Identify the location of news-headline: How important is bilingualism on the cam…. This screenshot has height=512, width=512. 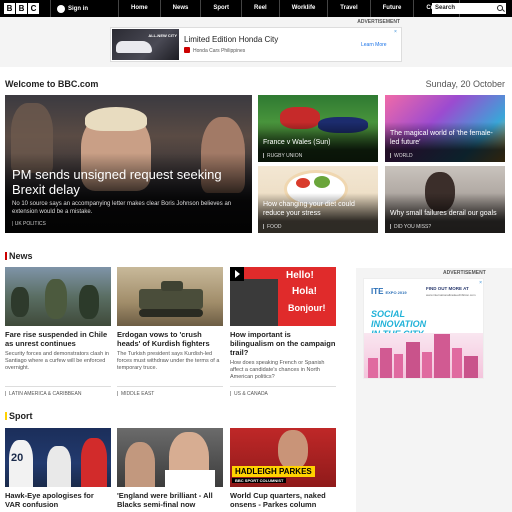
(283, 343).